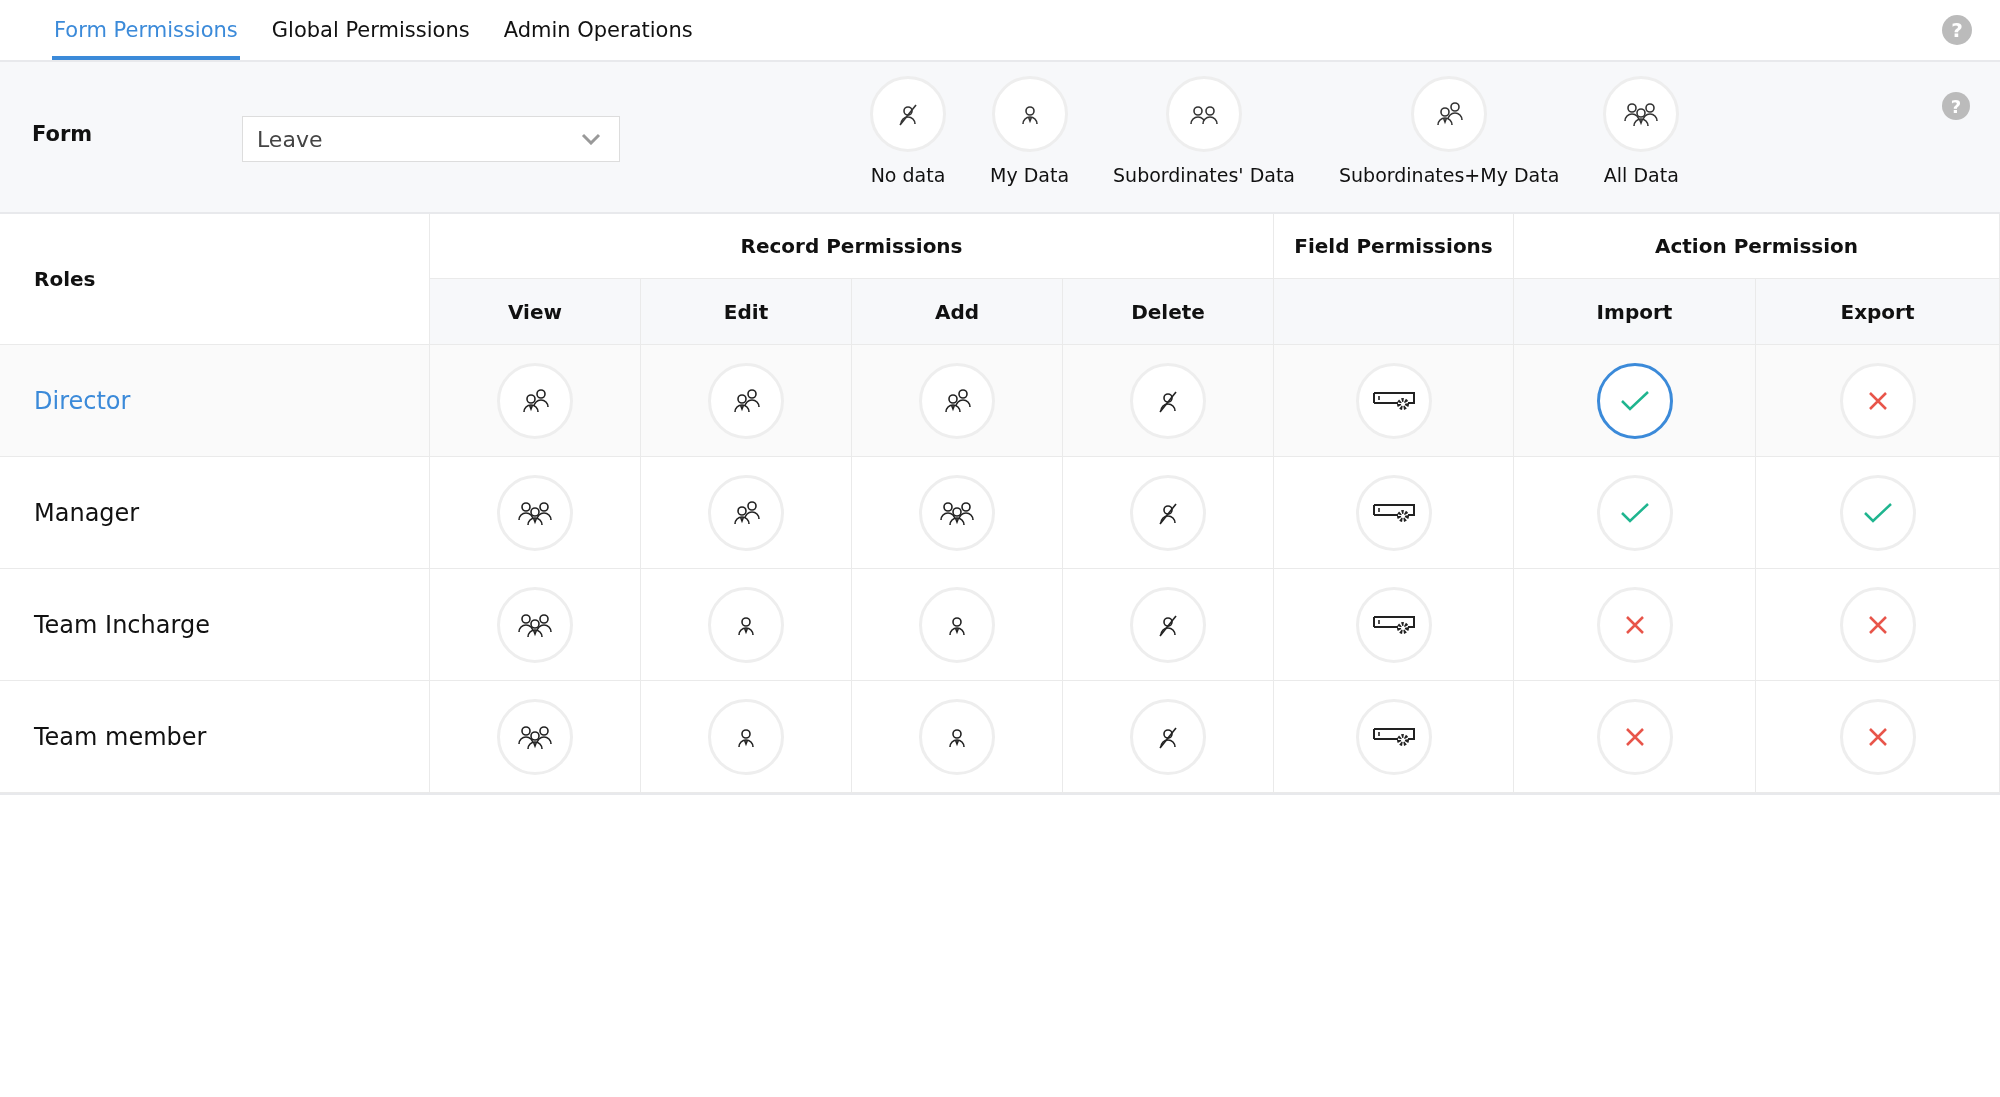  What do you see at coordinates (535, 312) in the screenshot?
I see `column-header: View` at bounding box center [535, 312].